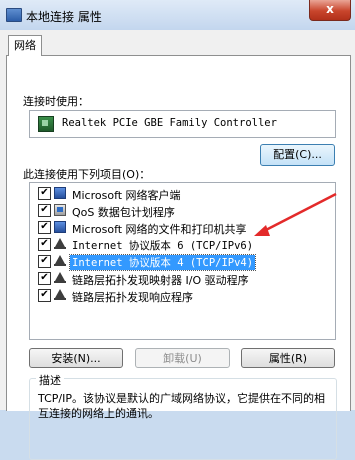  What do you see at coordinates (288, 358) in the screenshot?
I see `properties-button: 属性(R)` at bounding box center [288, 358].